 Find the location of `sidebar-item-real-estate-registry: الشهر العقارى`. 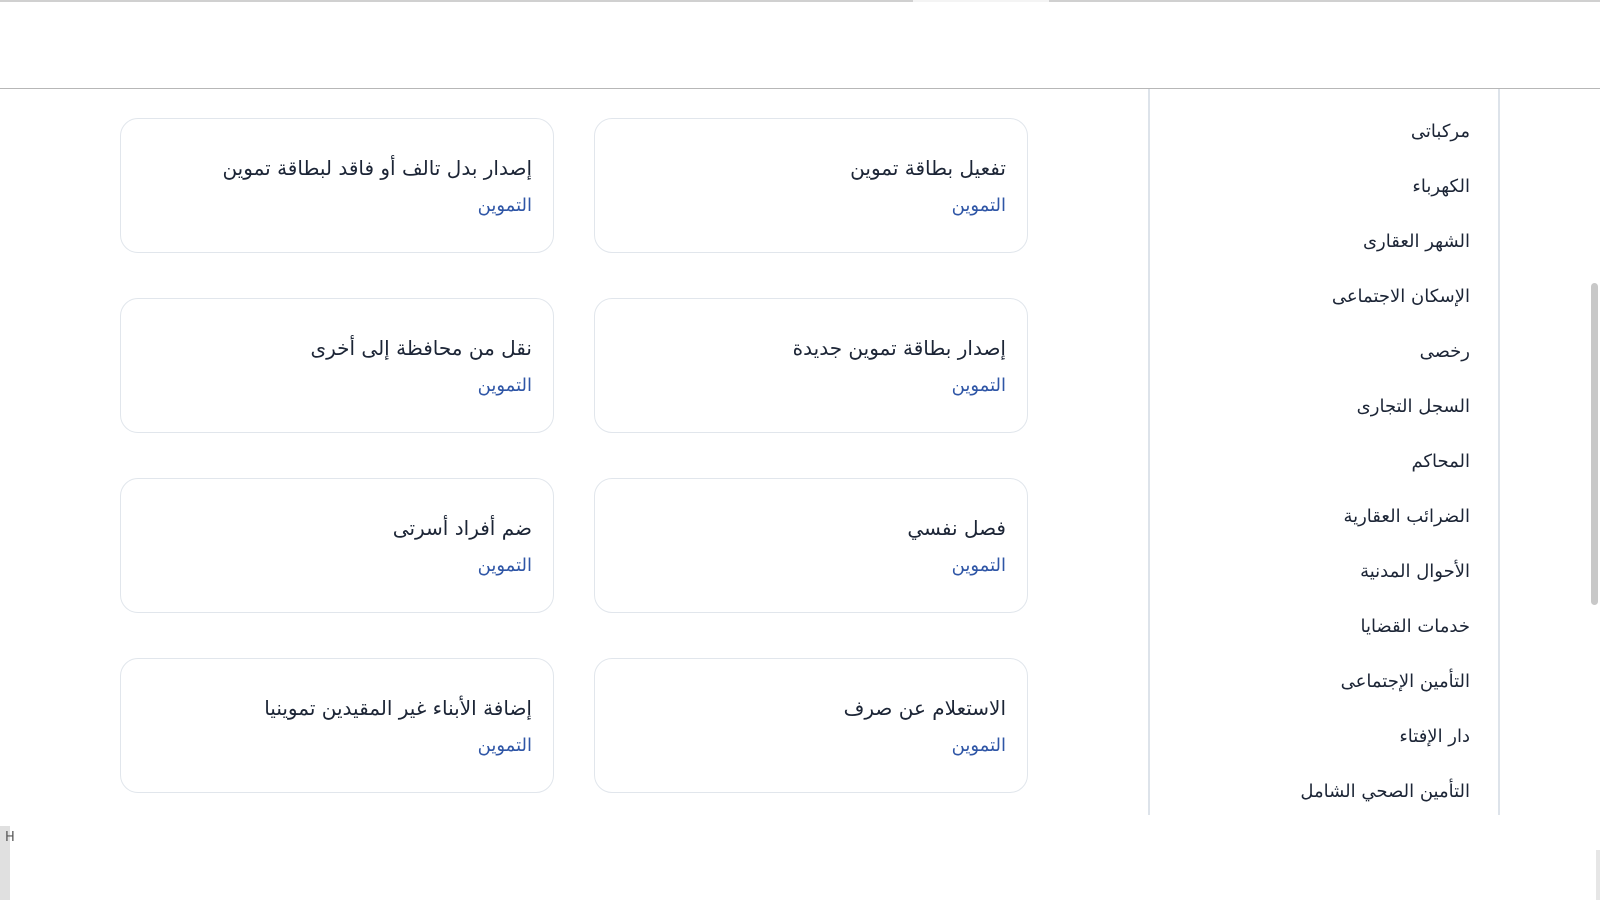

sidebar-item-real-estate-registry: الشهر العقارى is located at coordinates (1385, 241).